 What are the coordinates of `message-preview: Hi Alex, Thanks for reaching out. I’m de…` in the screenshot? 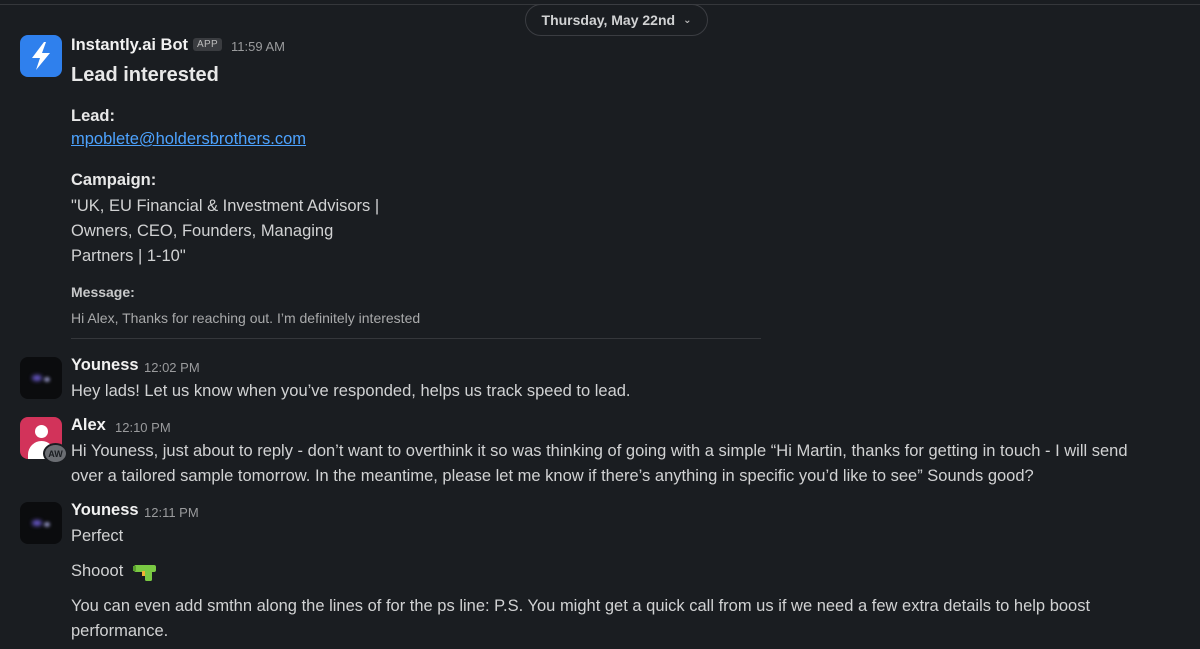 It's located at (246, 318).